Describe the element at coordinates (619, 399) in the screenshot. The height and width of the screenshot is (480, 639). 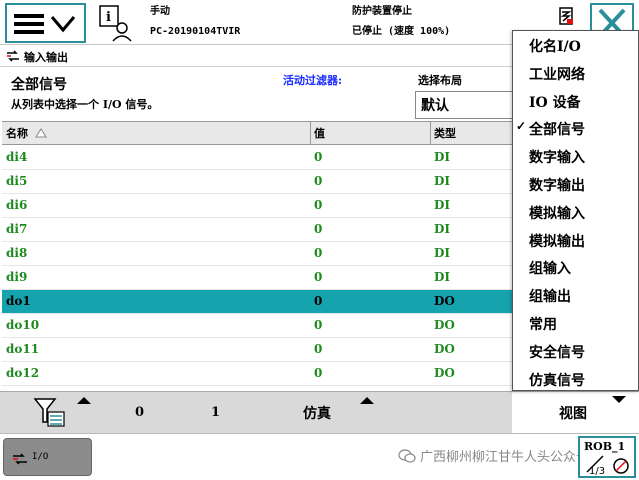
I see `view-arrow-icon` at that location.